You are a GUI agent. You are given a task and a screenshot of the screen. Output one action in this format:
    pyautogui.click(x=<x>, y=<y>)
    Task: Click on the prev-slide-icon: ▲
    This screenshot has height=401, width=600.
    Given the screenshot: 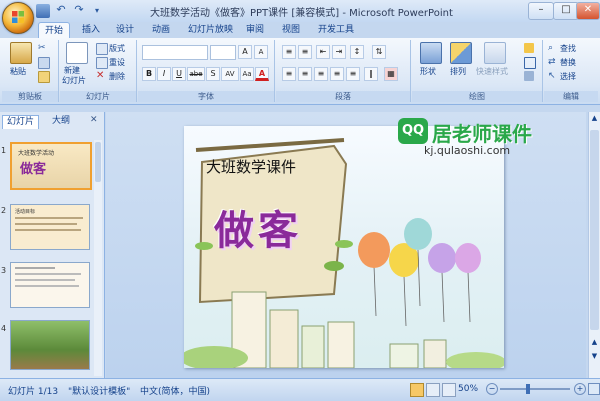 What is the action you would take?
    pyautogui.click(x=594, y=342)
    